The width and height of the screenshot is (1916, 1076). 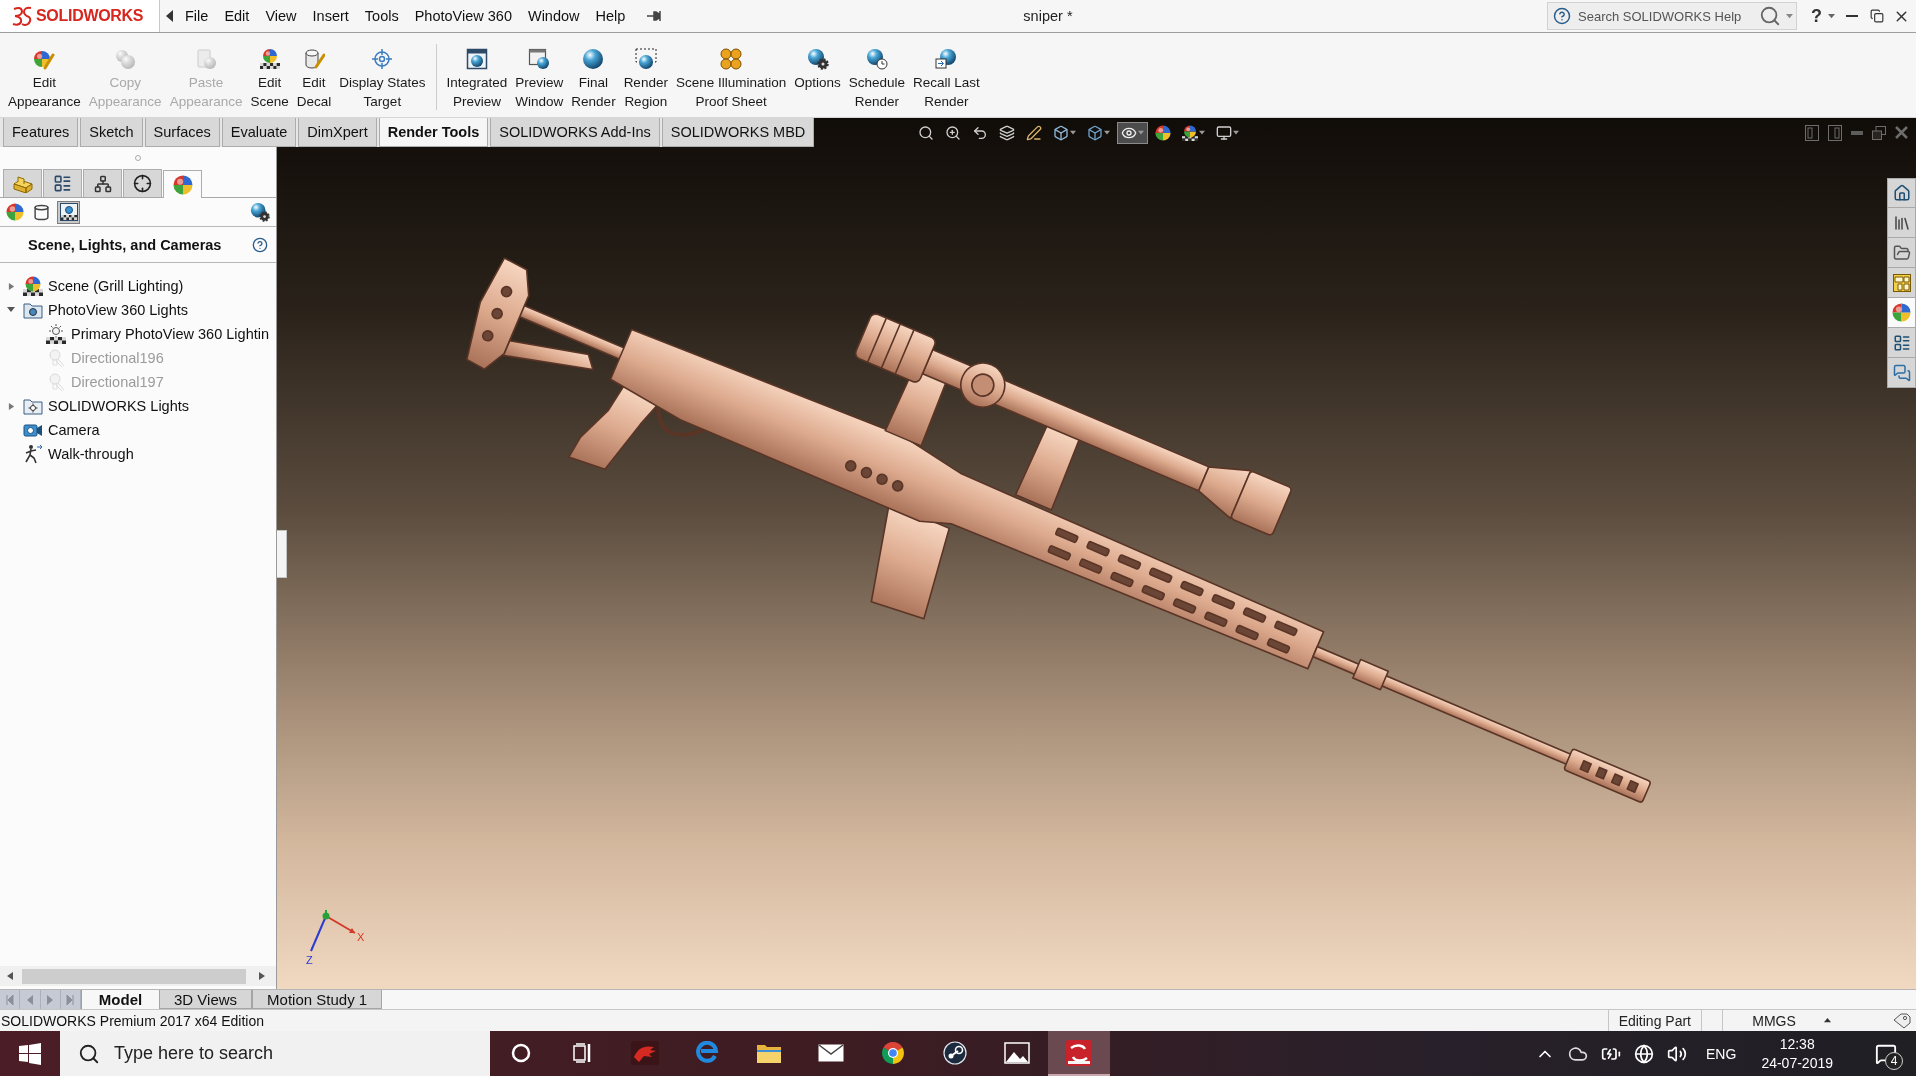 What do you see at coordinates (575, 132) in the screenshot?
I see `command-tab: SOLIDWORKS Add-Ins` at bounding box center [575, 132].